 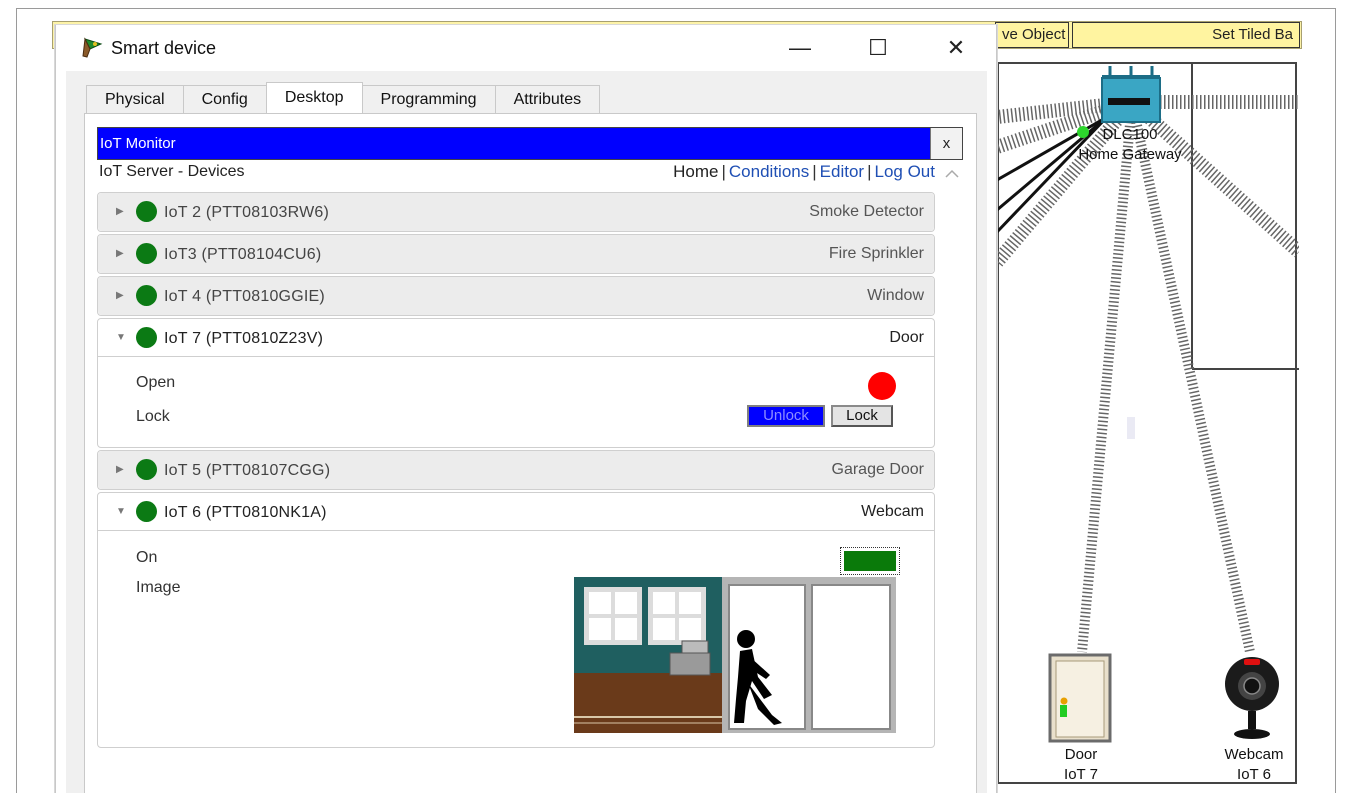 I want to click on server-nav: Home | Conditions | Editor | Log Out, so click(x=804, y=172).